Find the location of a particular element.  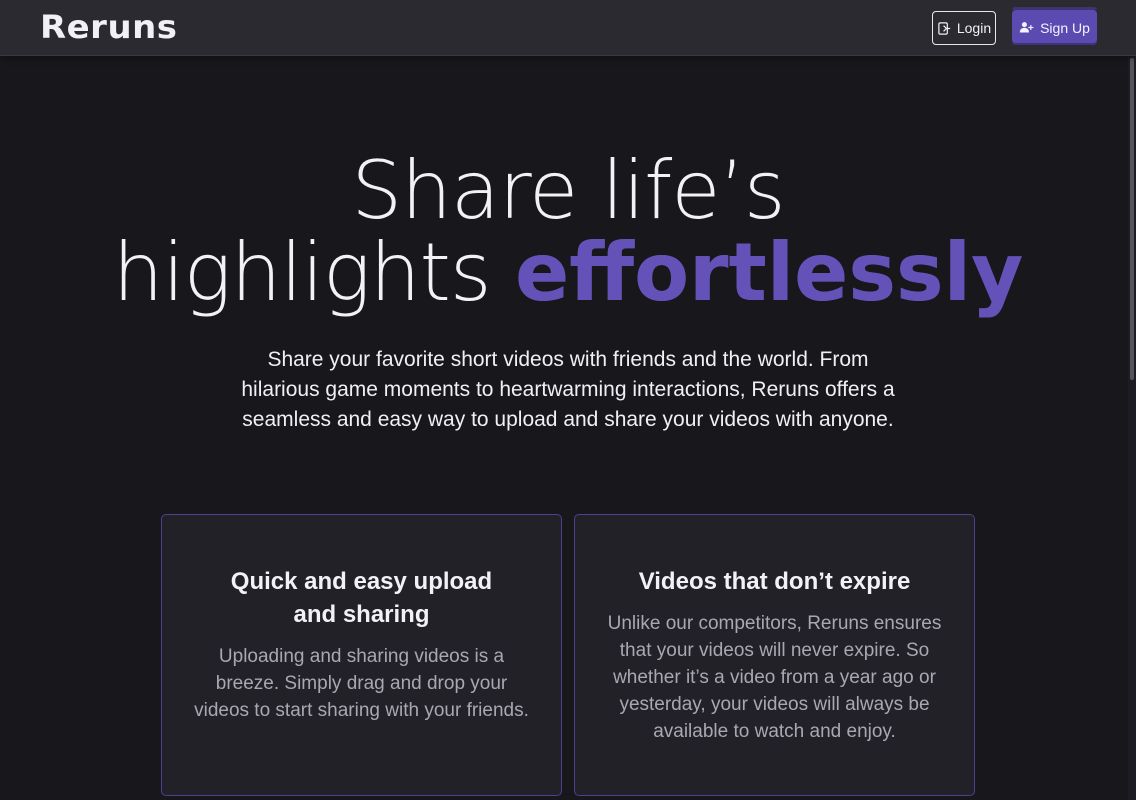

signup-button: Sign Up is located at coordinates (1054, 26).